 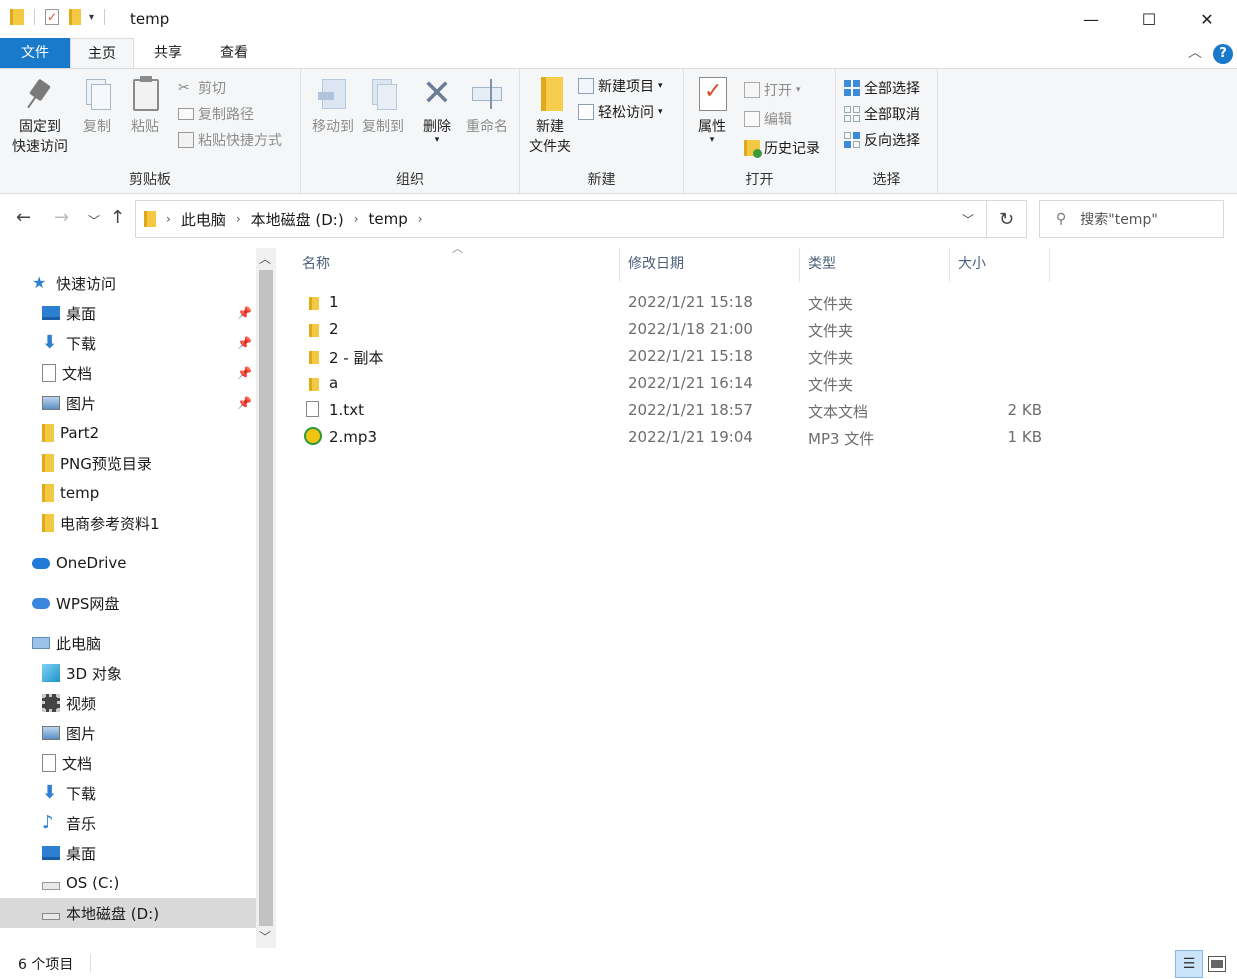 I want to click on nav-pc-downloads: ⬇ 下载, so click(x=128, y=793).